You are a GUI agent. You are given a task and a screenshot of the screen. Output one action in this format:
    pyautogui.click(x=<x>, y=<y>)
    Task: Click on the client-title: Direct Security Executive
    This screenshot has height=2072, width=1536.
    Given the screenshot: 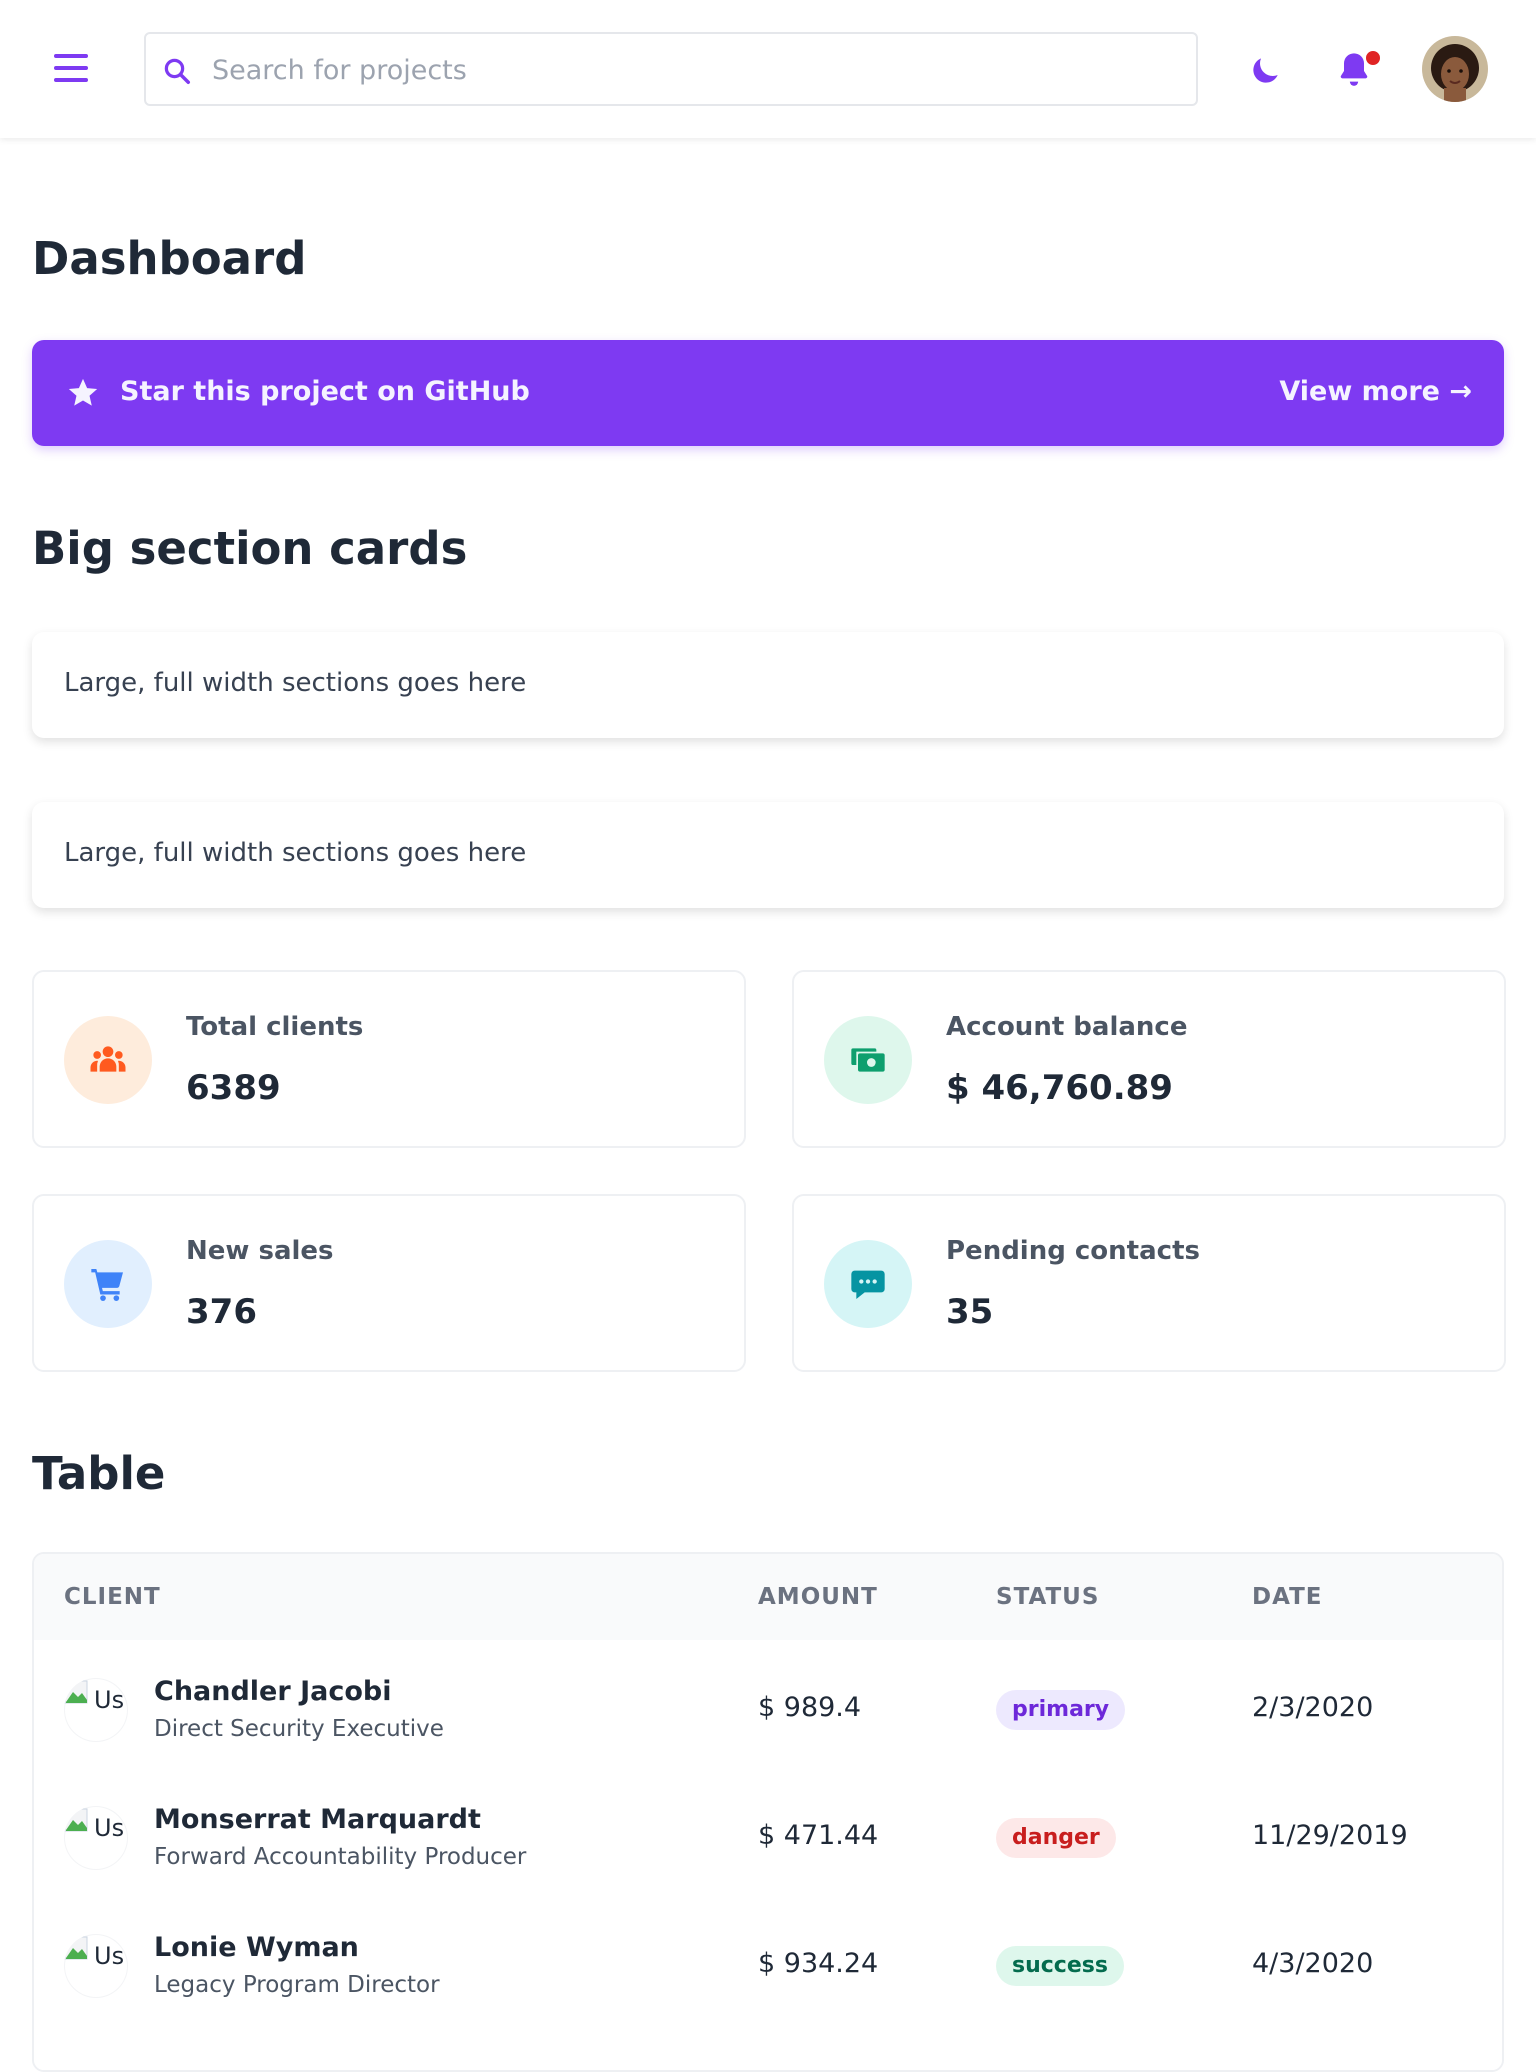 What is the action you would take?
    pyautogui.click(x=299, y=1729)
    